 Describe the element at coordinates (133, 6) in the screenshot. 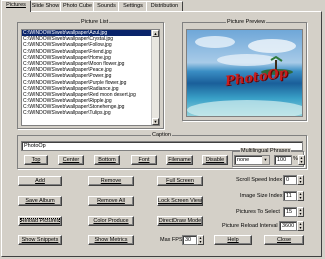

I see `tab-settings: Settings` at that location.